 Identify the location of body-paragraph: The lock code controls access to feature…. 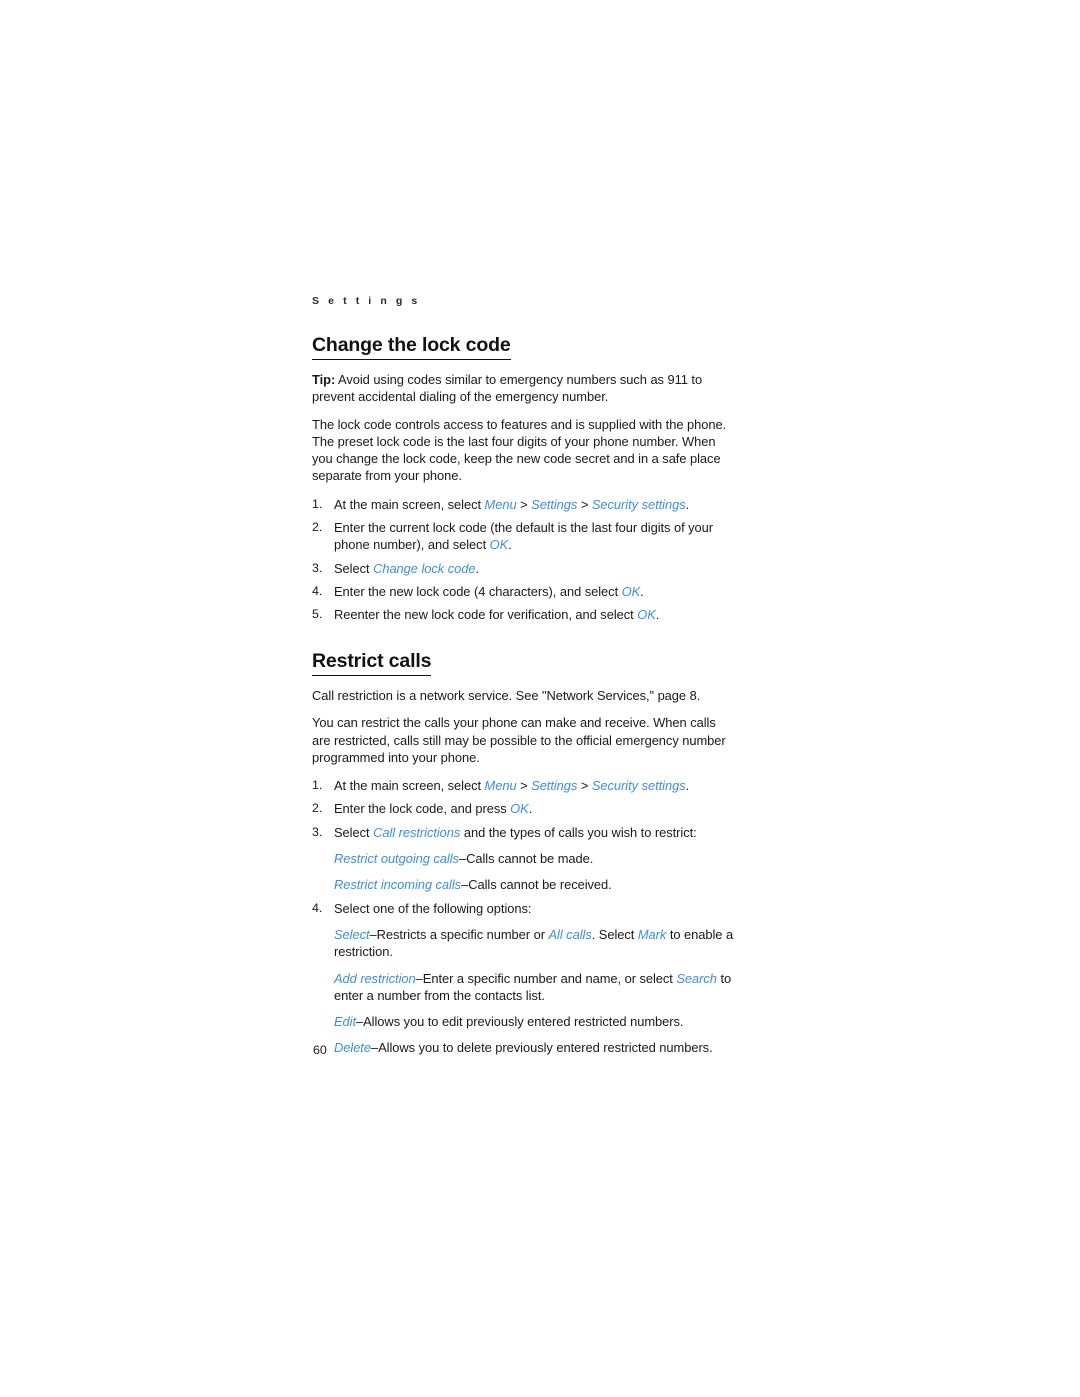
(519, 450).